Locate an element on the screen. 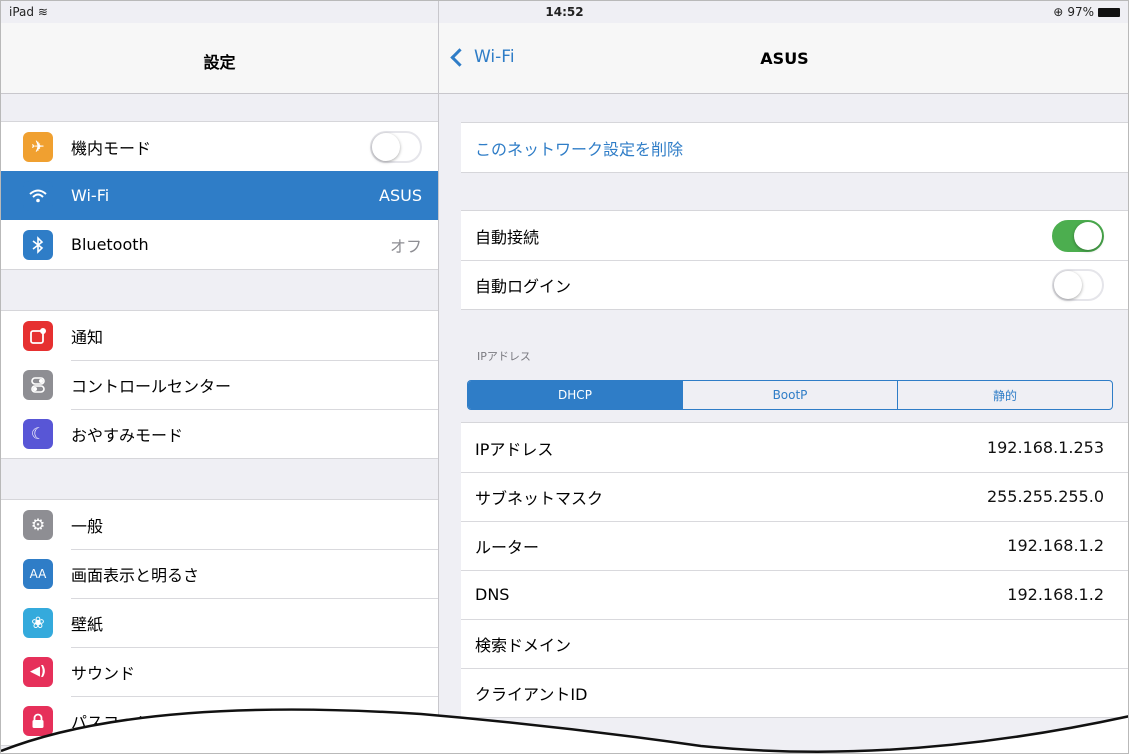  settings-item-wifi: Wi-Fi ASUS is located at coordinates (219, 195).